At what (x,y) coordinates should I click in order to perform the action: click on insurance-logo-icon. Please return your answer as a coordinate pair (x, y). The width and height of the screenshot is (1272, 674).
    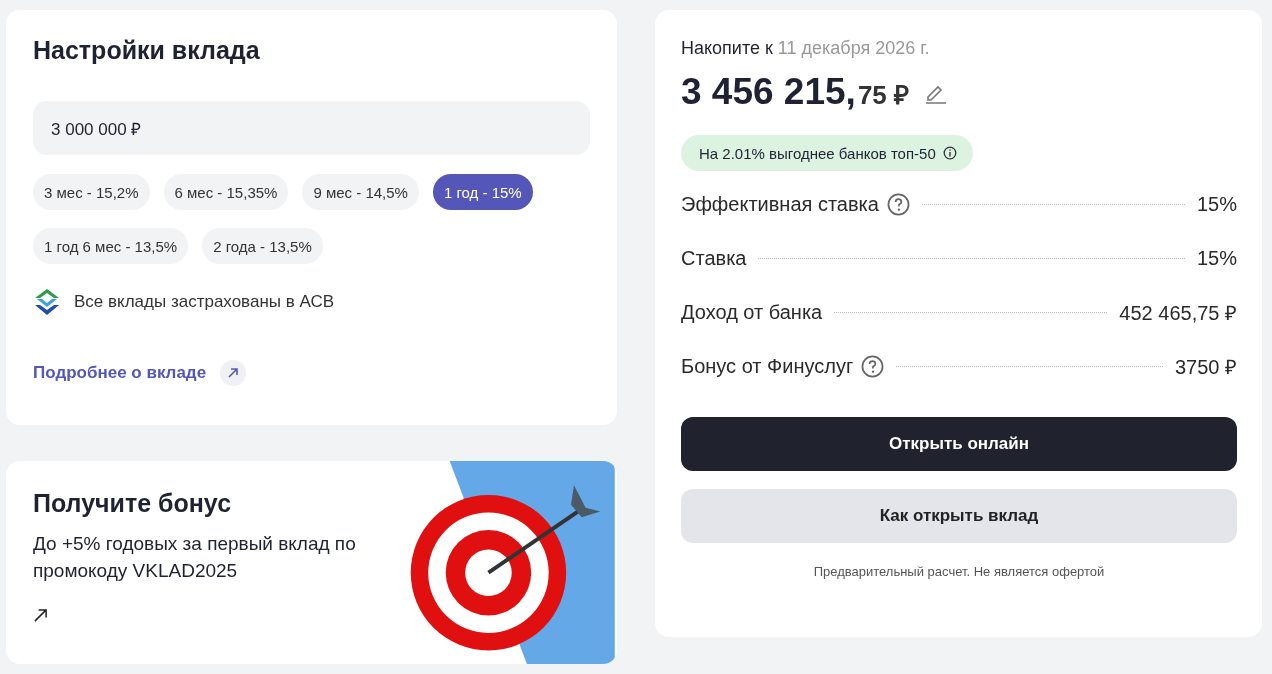
    Looking at the image, I should click on (47, 302).